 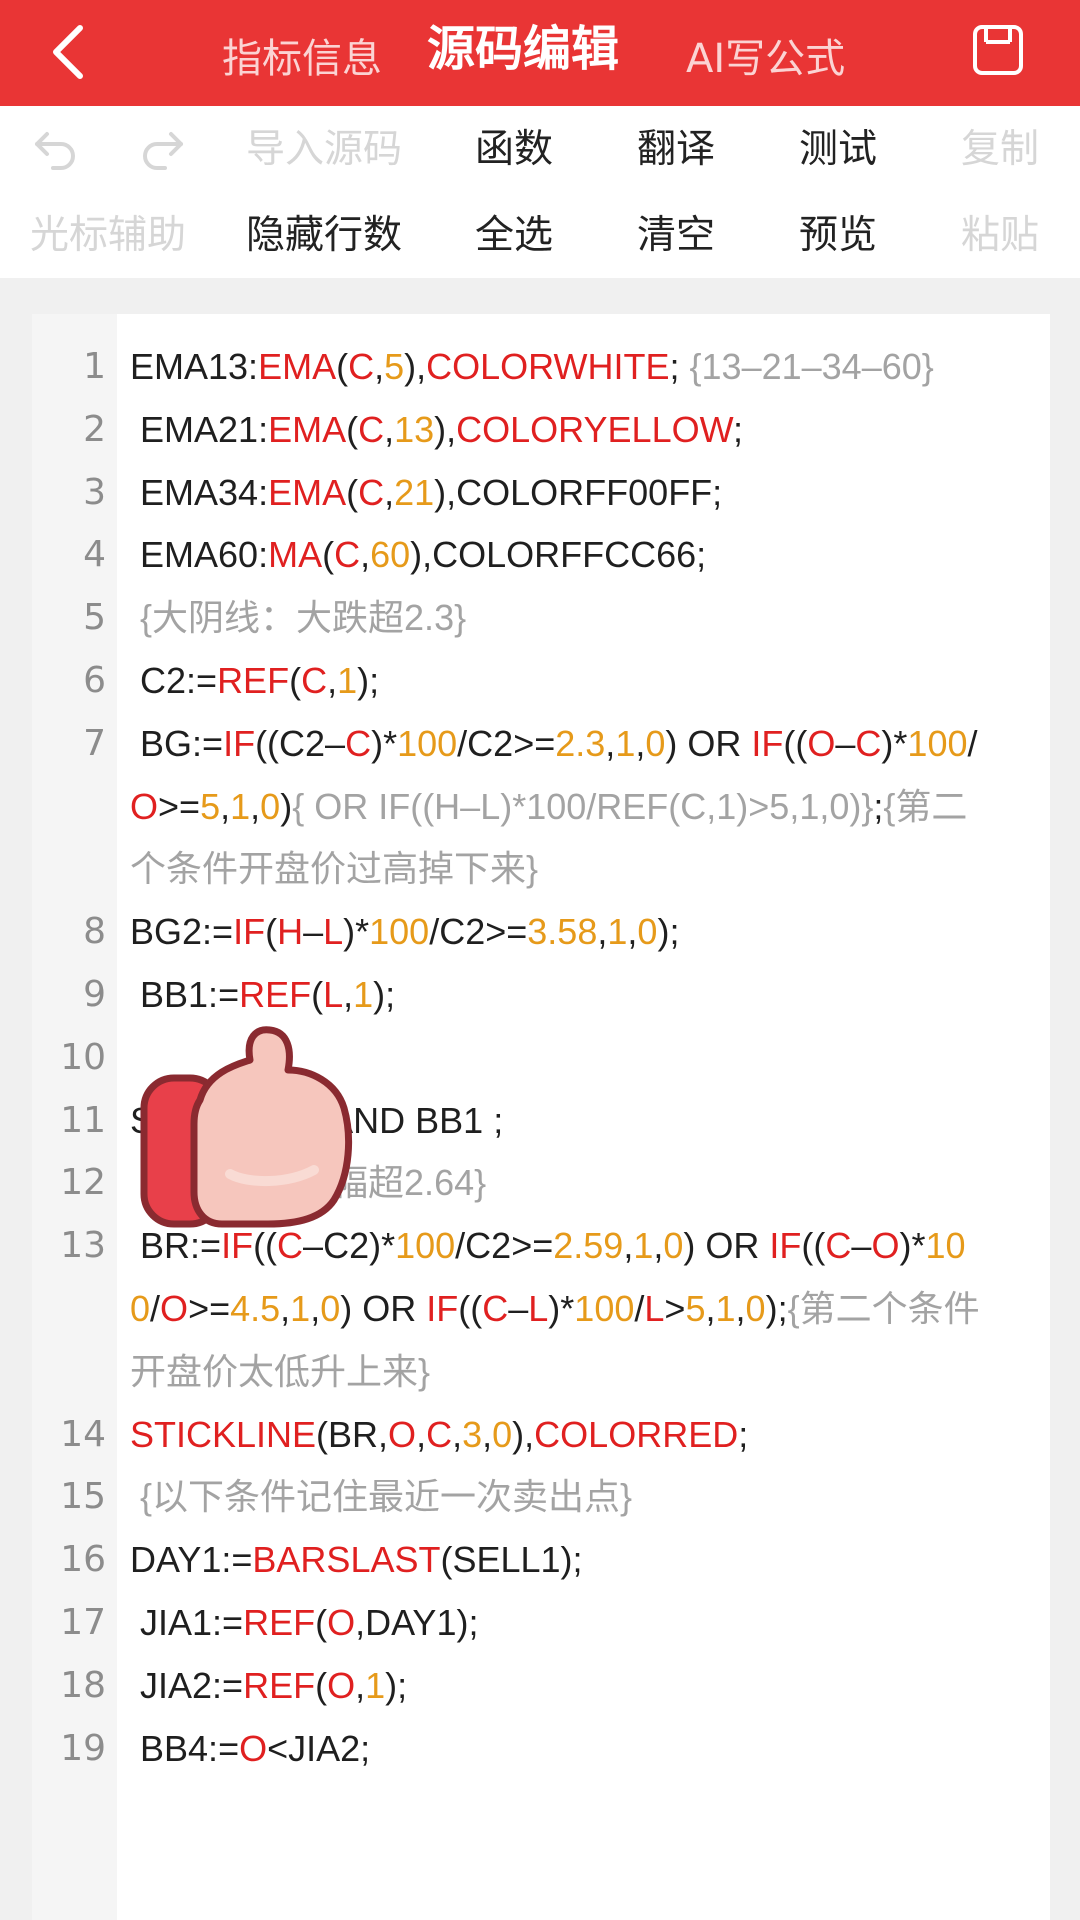 I want to click on code-text: STICKLINE(BR,O,C,3,0),COLORRED;, so click(x=555, y=1435).